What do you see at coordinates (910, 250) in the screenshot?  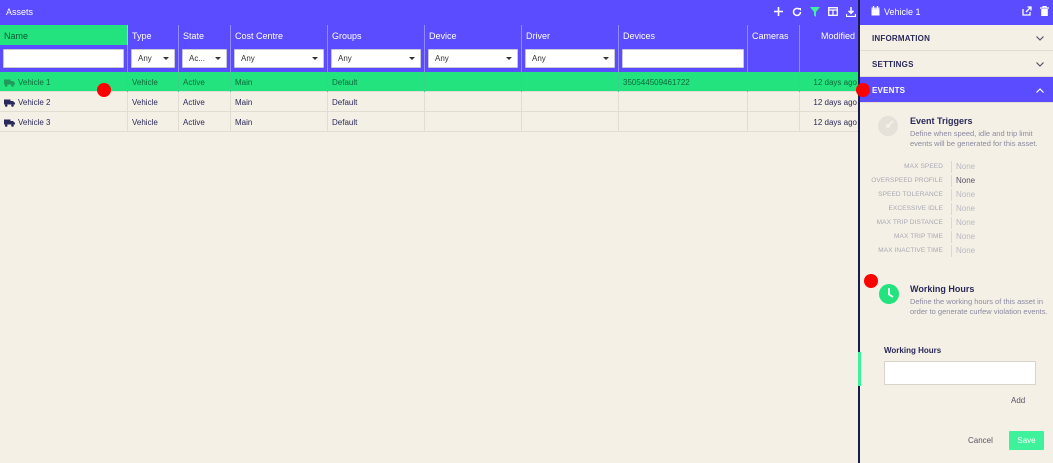 I see `field-label: MAX INACTIVE TIME` at bounding box center [910, 250].